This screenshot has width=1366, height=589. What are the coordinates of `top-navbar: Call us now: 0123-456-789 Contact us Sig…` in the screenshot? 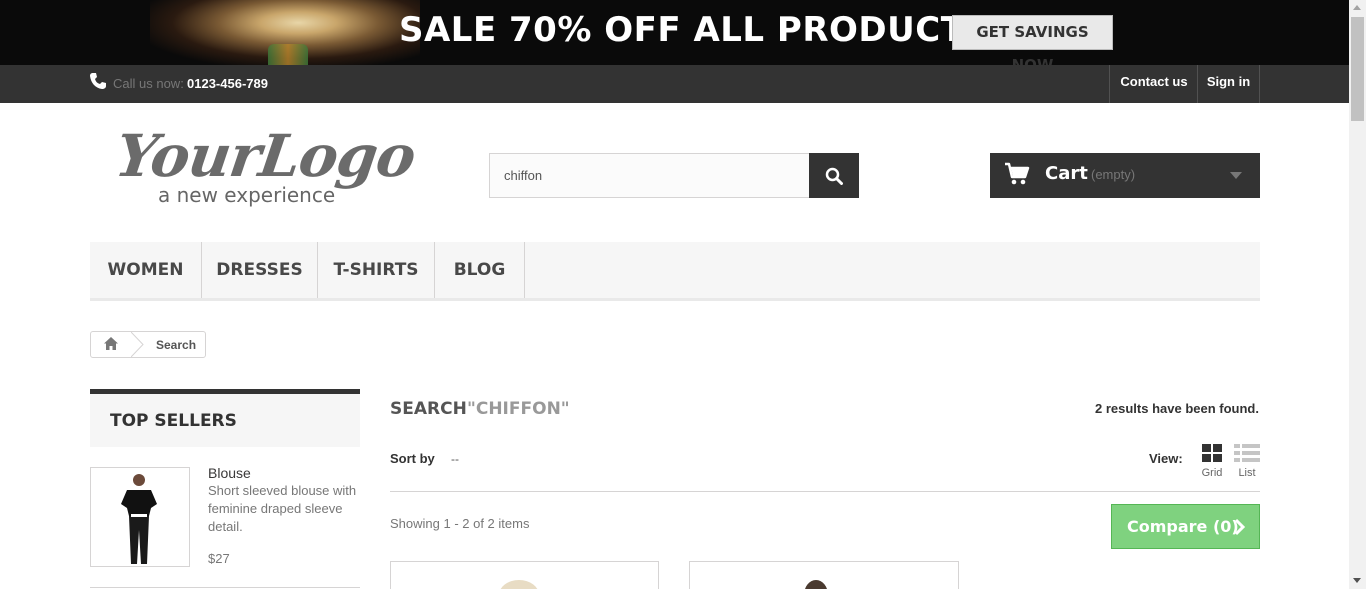 It's located at (674, 84).